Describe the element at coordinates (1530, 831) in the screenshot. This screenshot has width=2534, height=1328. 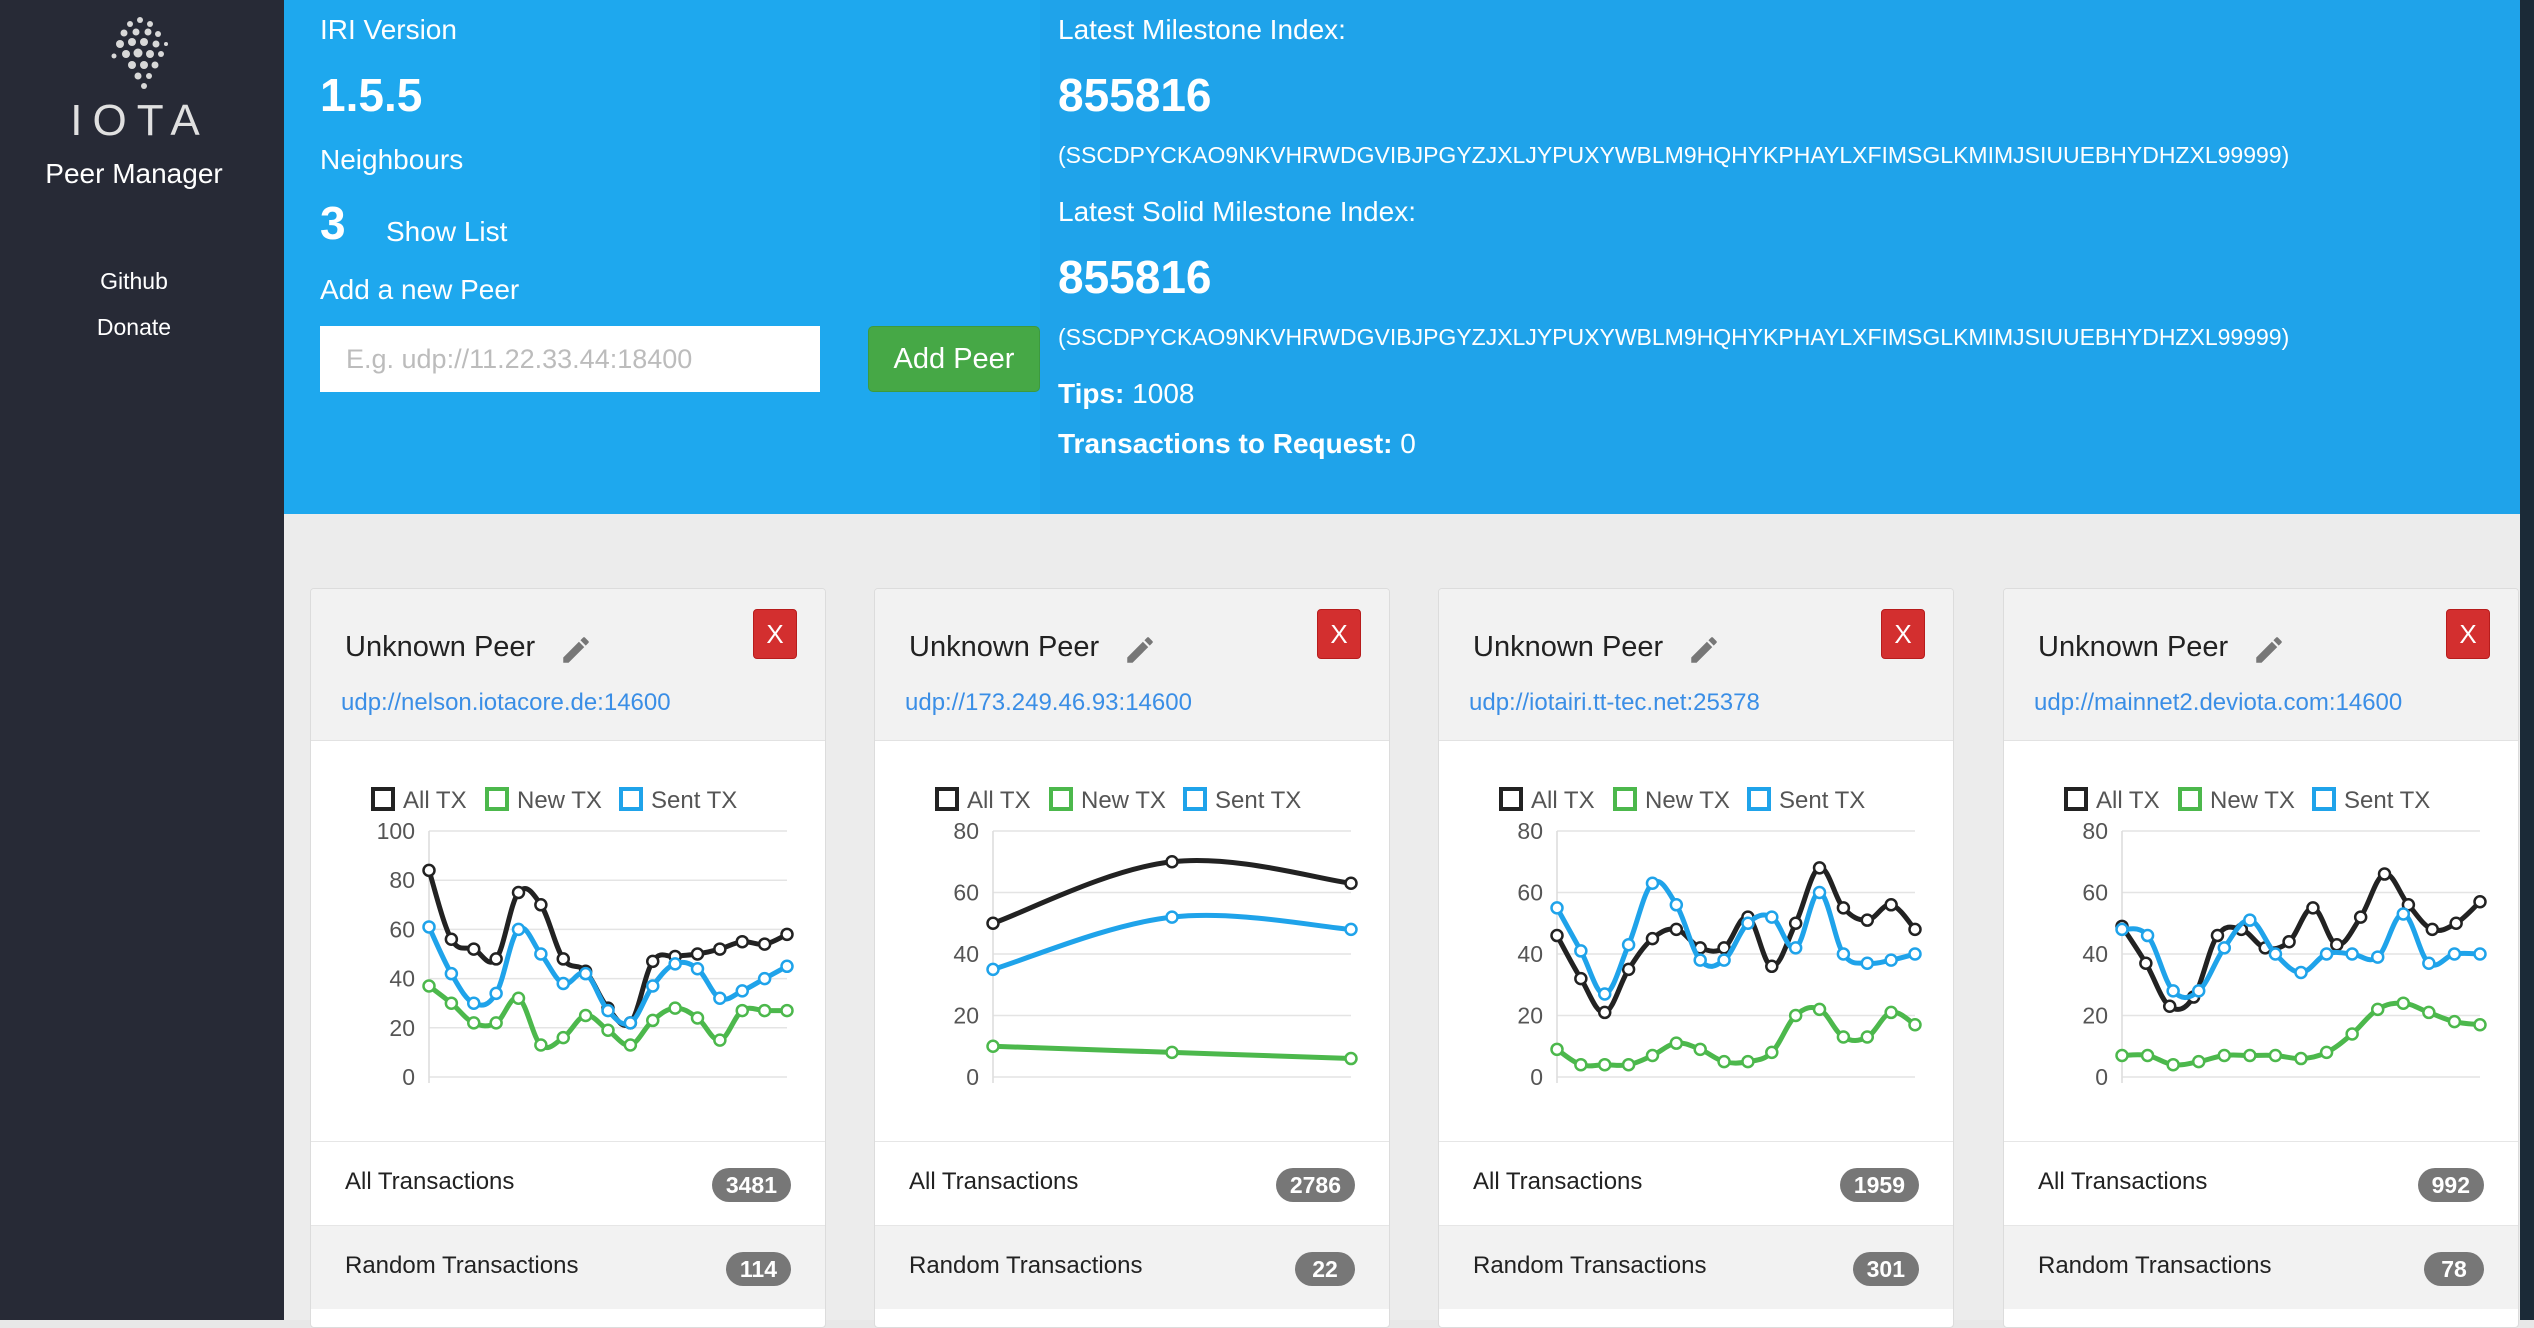
I see `y-tick-label: 80` at that location.